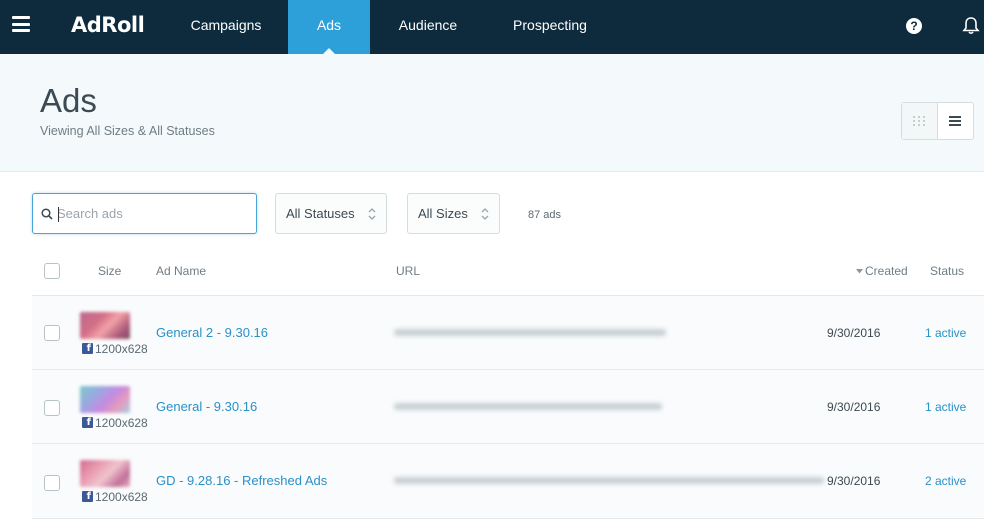 This screenshot has width=984, height=520. I want to click on search-input, so click(154, 213).